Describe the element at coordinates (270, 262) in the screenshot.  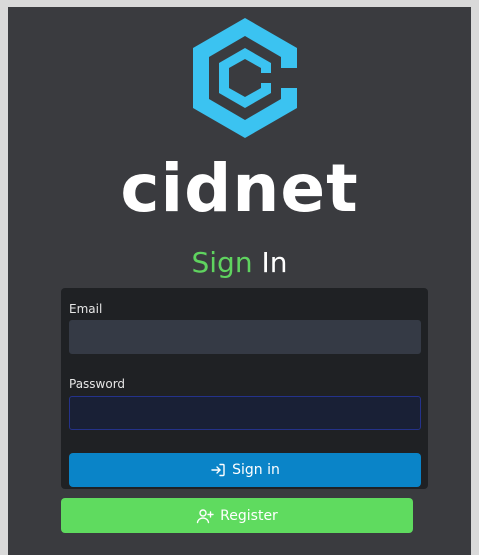
I see `title-rest: In` at that location.